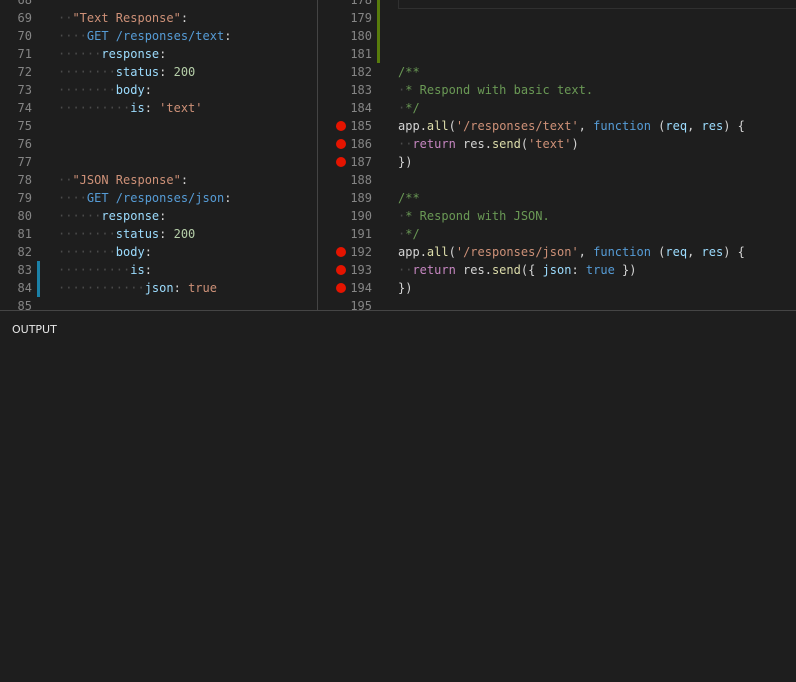 The image size is (796, 682). I want to click on line-number: 178, so click(361, 3).